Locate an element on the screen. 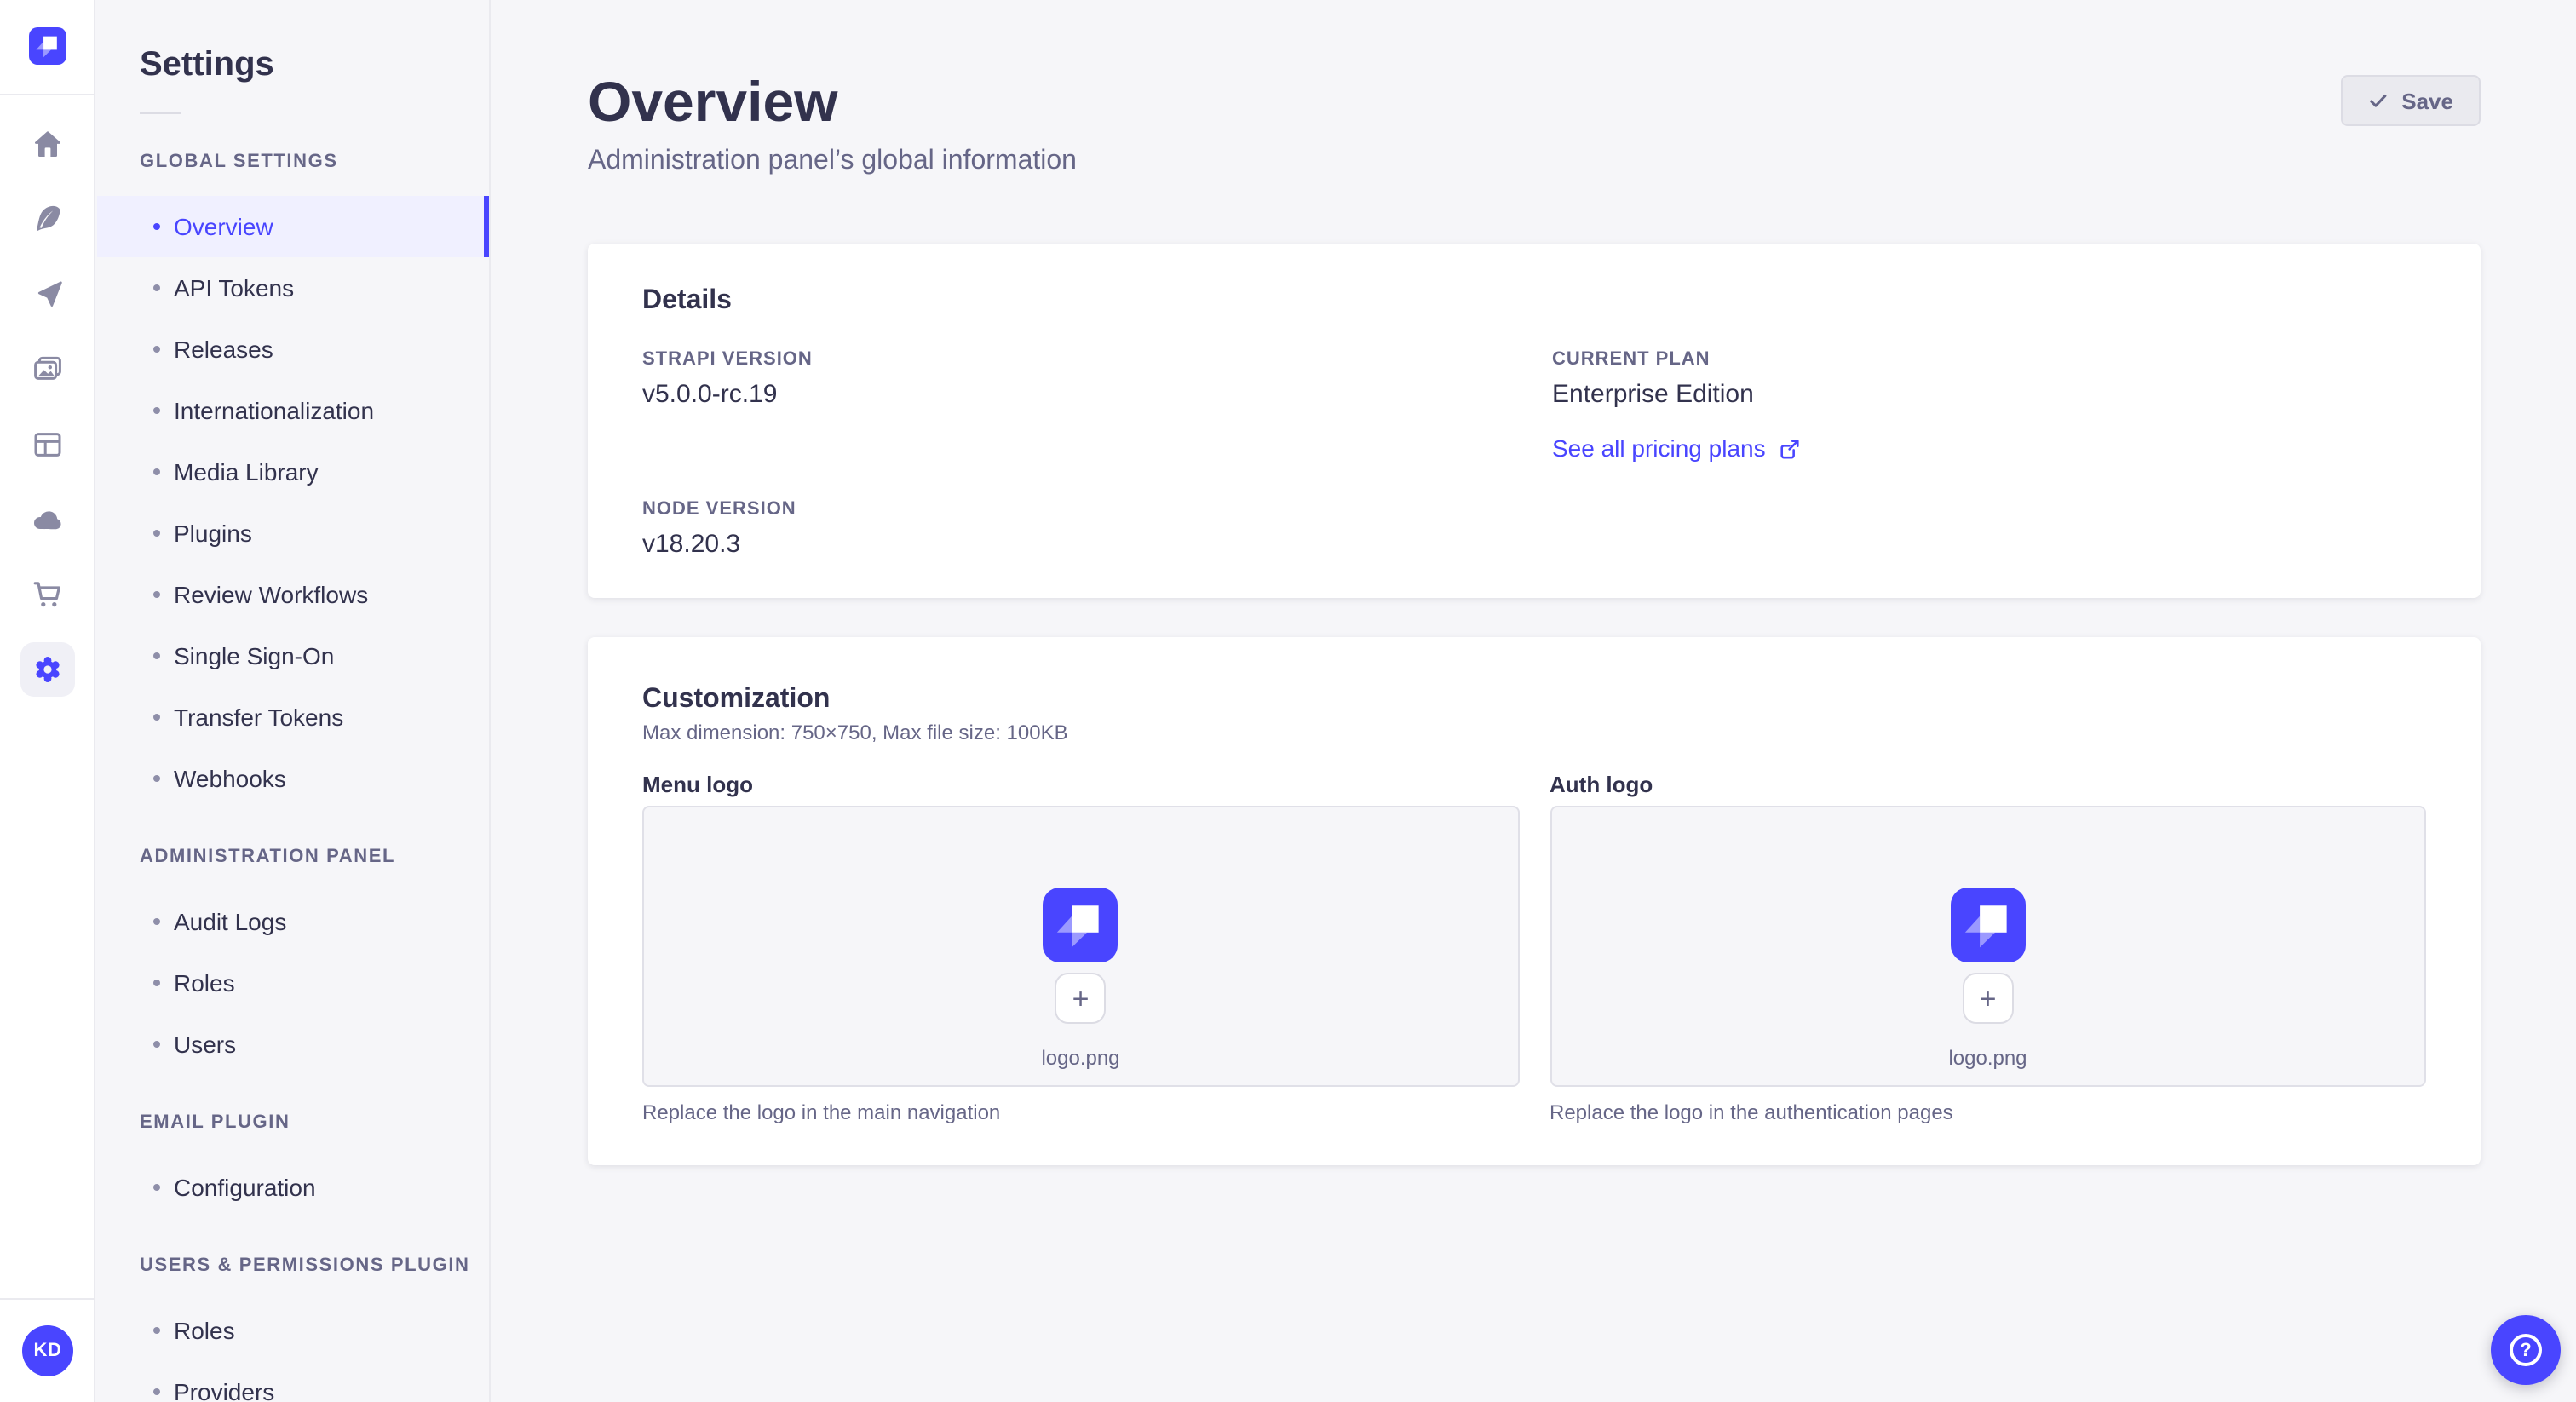 This screenshot has width=2576, height=1402. external-link-icon is located at coordinates (1791, 448).